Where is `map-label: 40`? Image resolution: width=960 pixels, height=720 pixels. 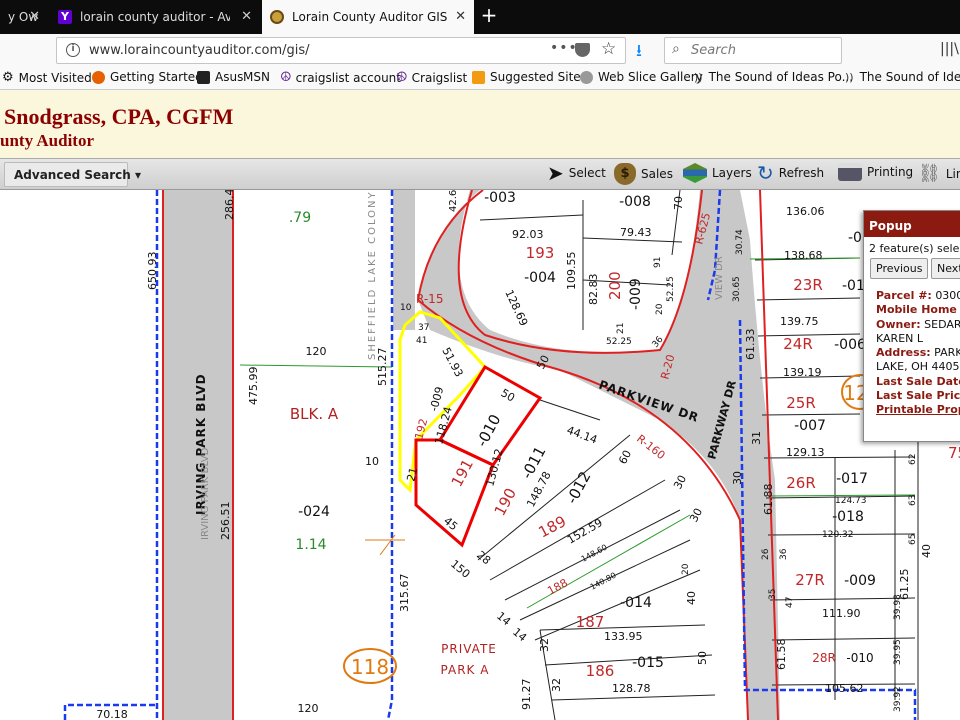
map-label: 40 is located at coordinates (926, 551).